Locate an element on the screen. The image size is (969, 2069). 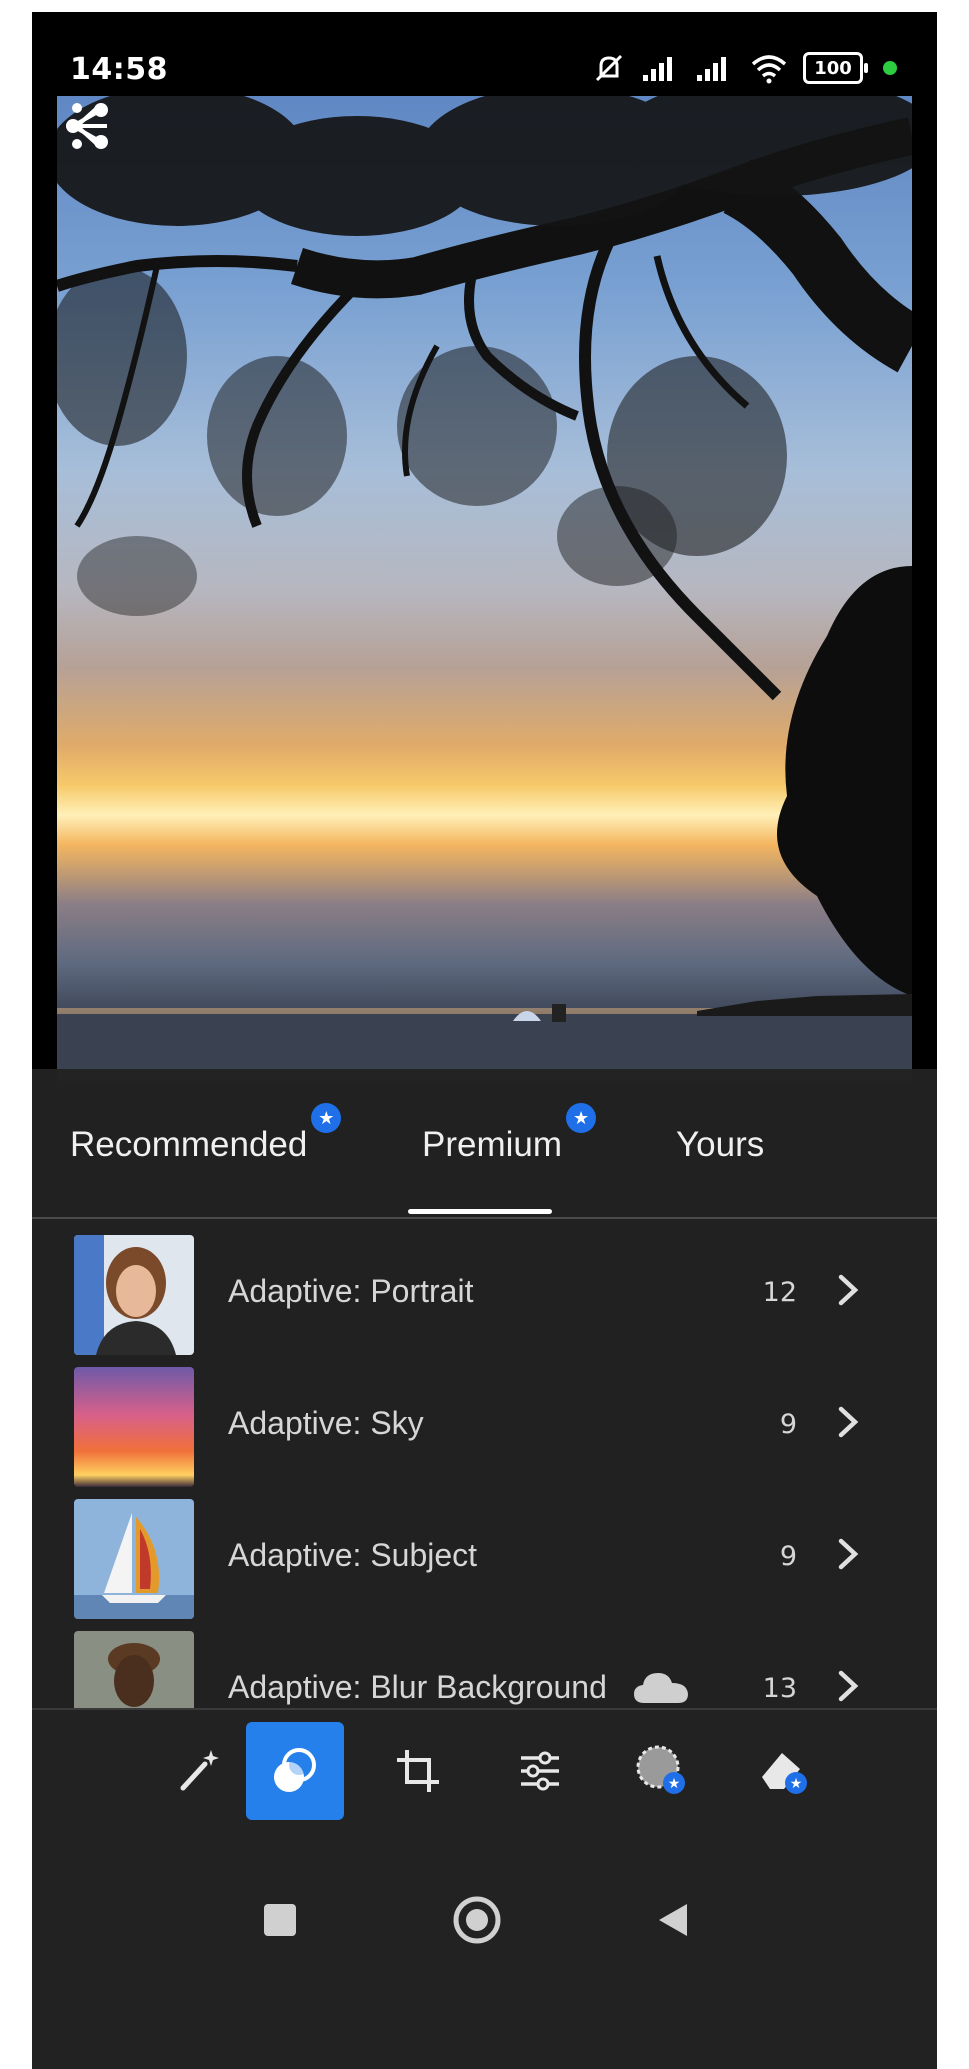
masking-button: ★ is located at coordinates (662, 1771).